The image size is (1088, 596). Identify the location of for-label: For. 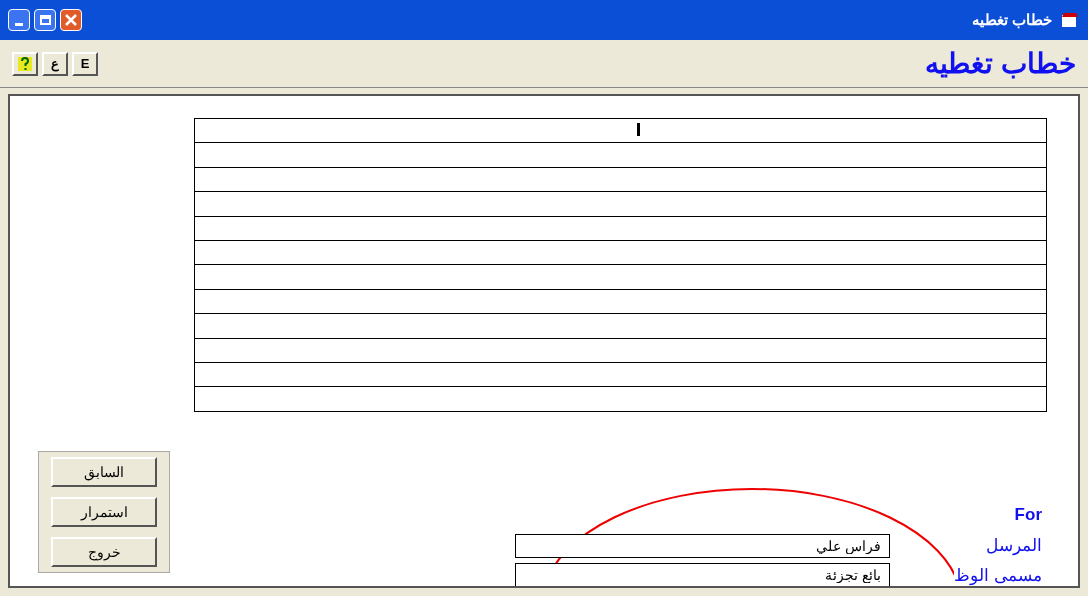
(1028, 515).